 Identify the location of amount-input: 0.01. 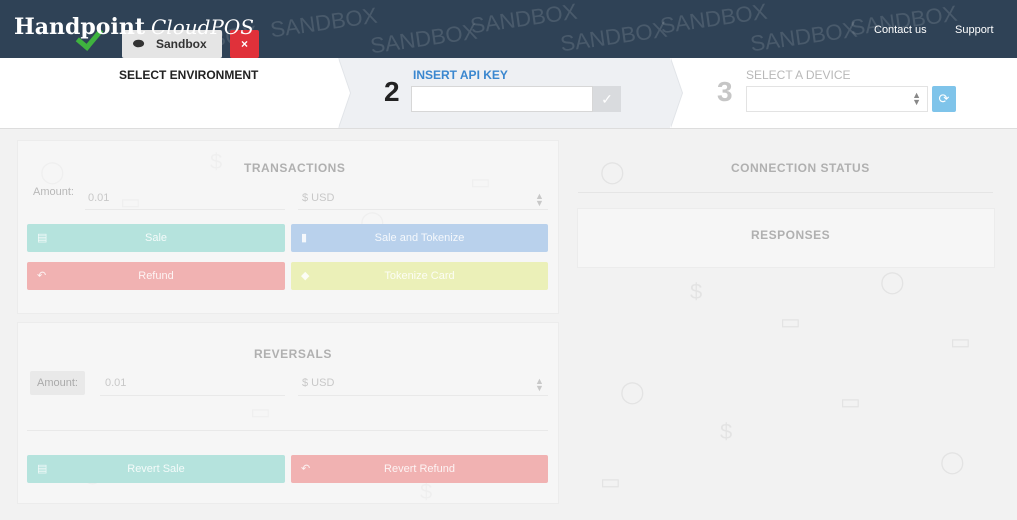
(98, 198).